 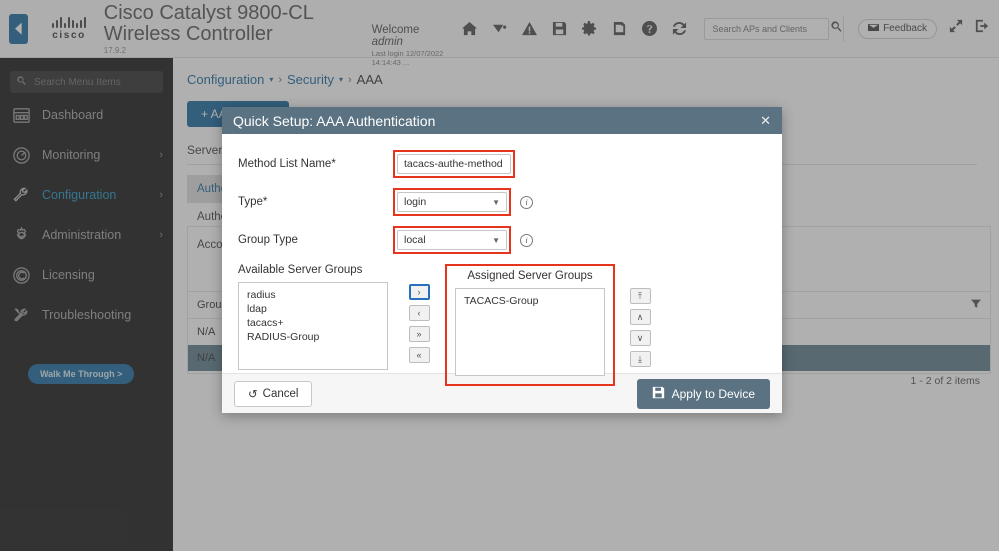 What do you see at coordinates (419, 292) in the screenshot?
I see `move-right-button: ›` at bounding box center [419, 292].